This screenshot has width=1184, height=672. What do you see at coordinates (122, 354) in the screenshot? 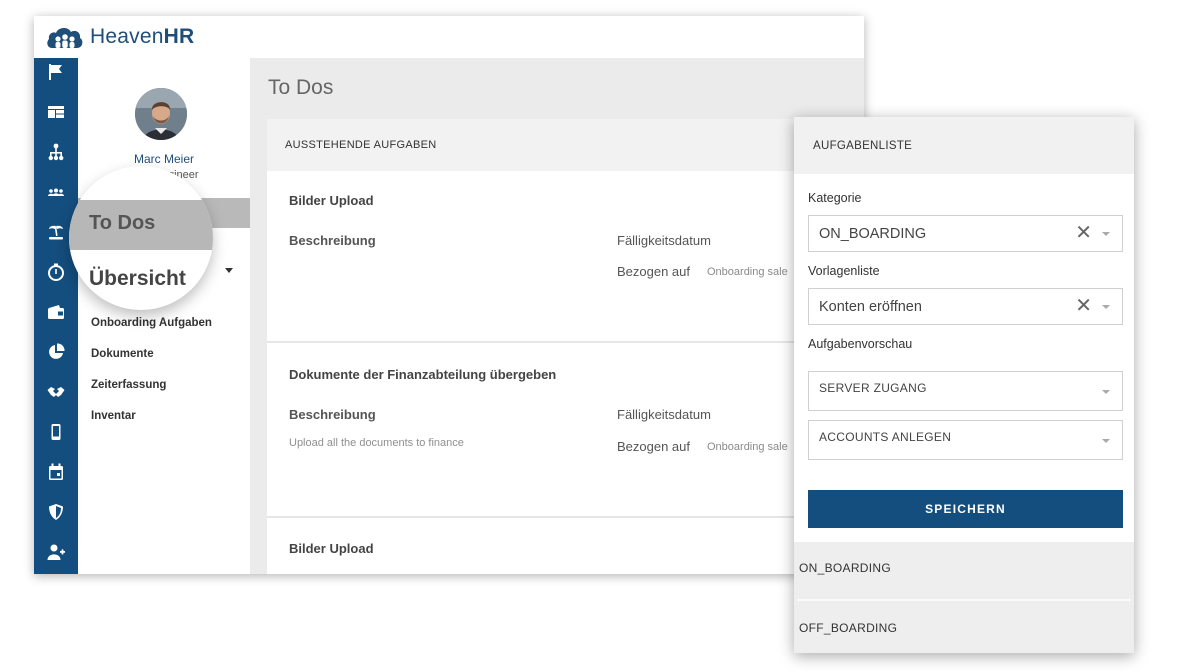
I see `nav-item-dokumente: Dokumente` at bounding box center [122, 354].